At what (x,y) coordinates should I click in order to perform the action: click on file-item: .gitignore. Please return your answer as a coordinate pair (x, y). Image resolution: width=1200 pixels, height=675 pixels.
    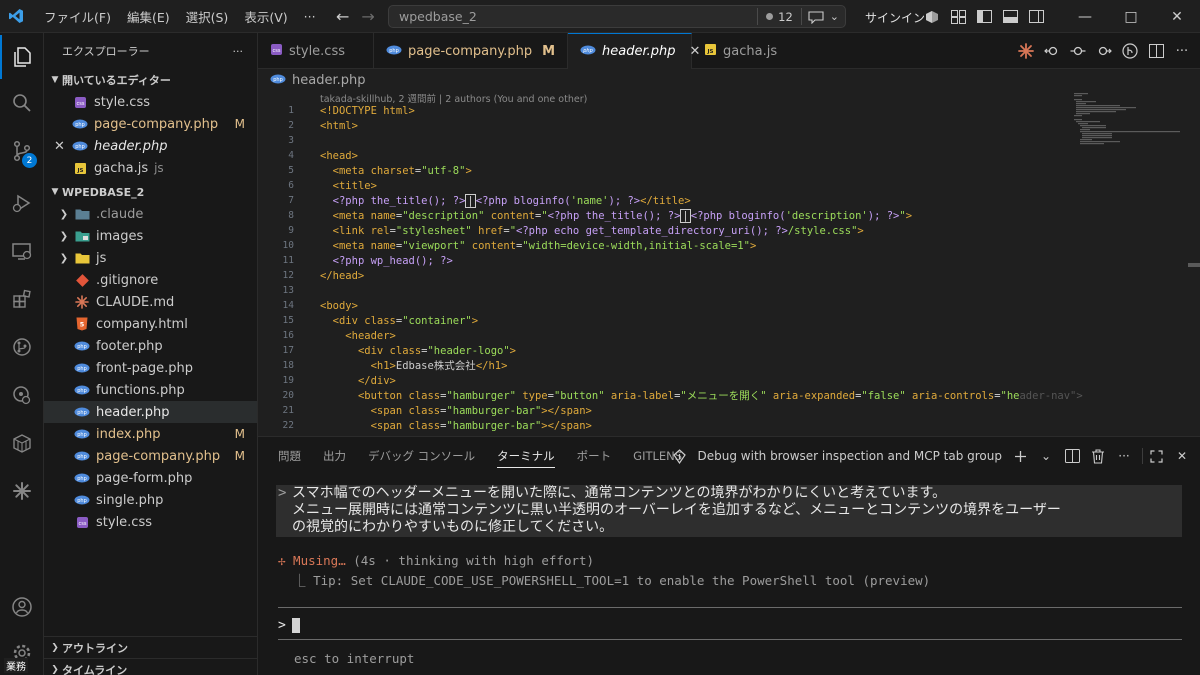
    Looking at the image, I should click on (150, 280).